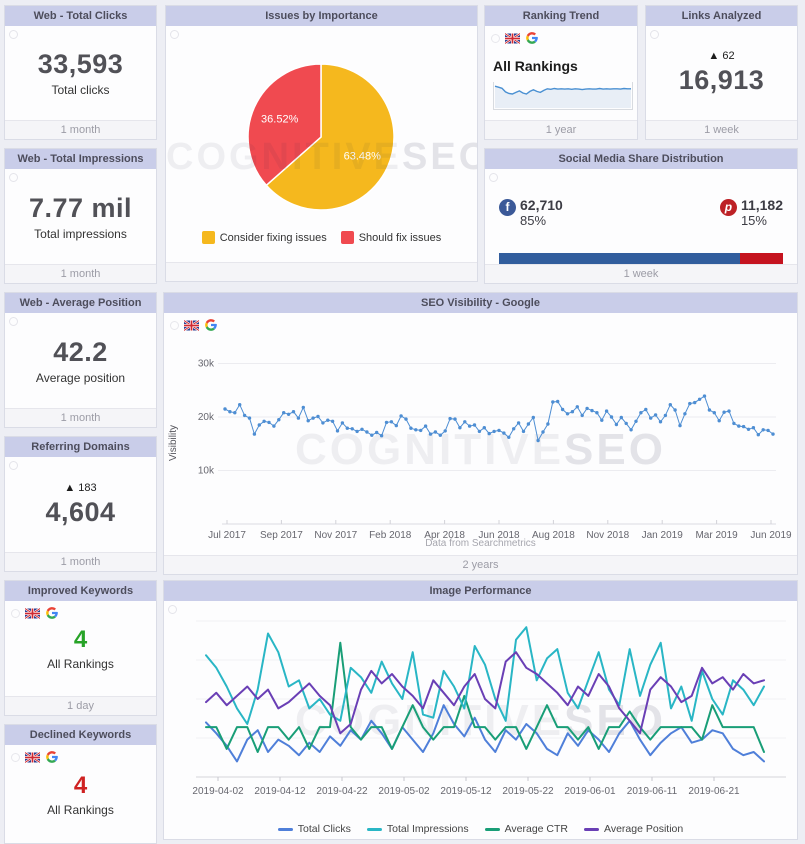 Image resolution: width=805 pixels, height=844 pixels. What do you see at coordinates (561, 16) in the screenshot?
I see `card-title: Ranking Trend` at bounding box center [561, 16].